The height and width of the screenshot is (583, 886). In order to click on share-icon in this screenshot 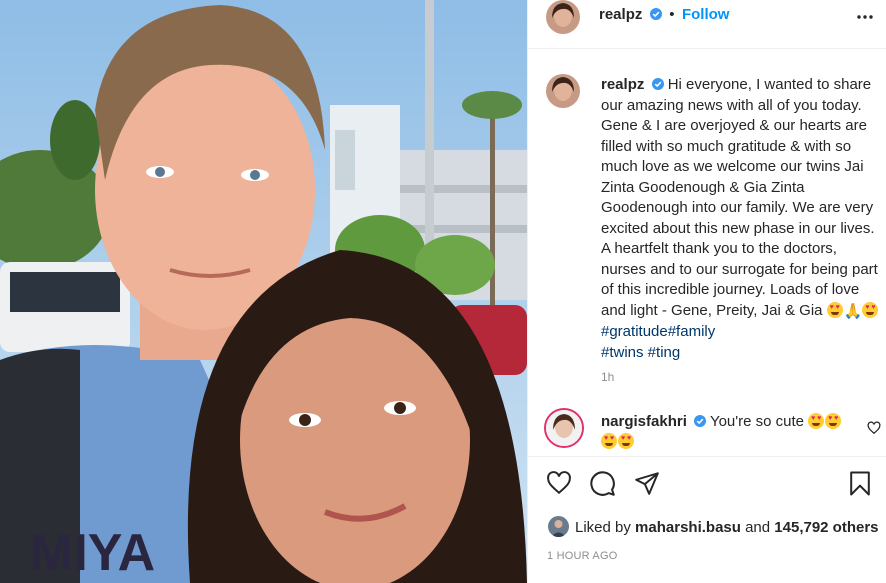, I will do `click(647, 483)`.